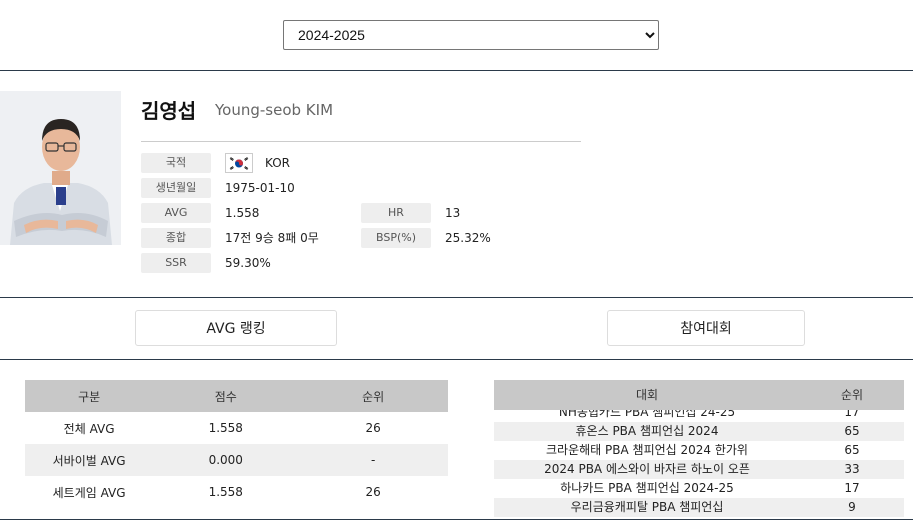  Describe the element at coordinates (453, 213) in the screenshot. I see `hr-value: 13` at that location.